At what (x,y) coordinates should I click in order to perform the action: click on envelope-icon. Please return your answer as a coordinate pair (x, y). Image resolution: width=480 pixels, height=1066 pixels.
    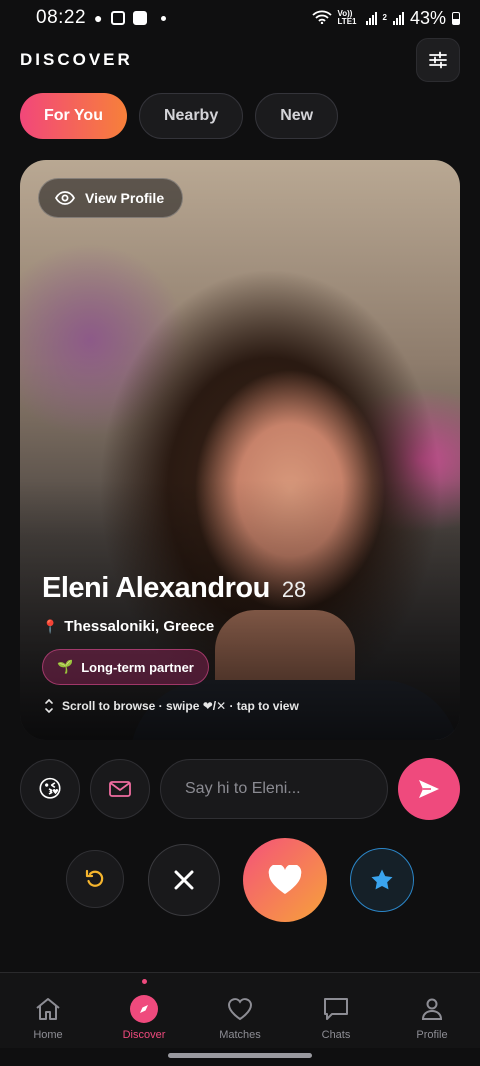
    Looking at the image, I should click on (120, 789).